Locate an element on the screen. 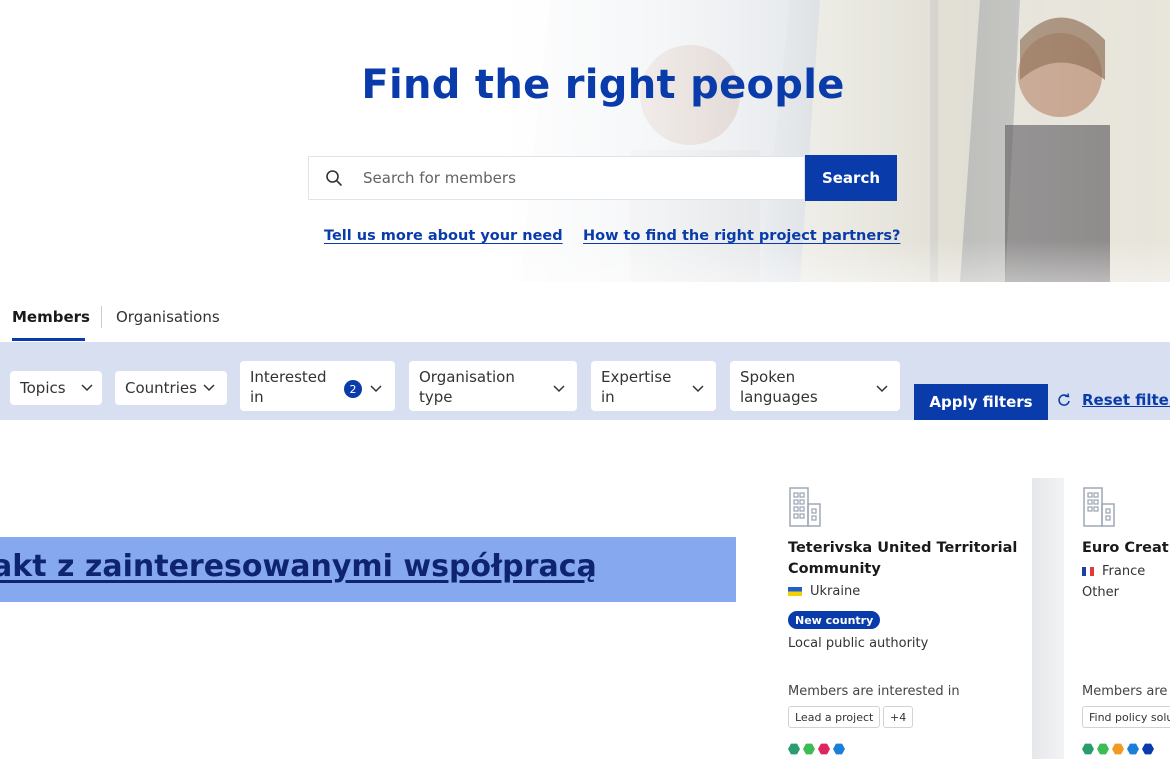  search-box is located at coordinates (556, 178).